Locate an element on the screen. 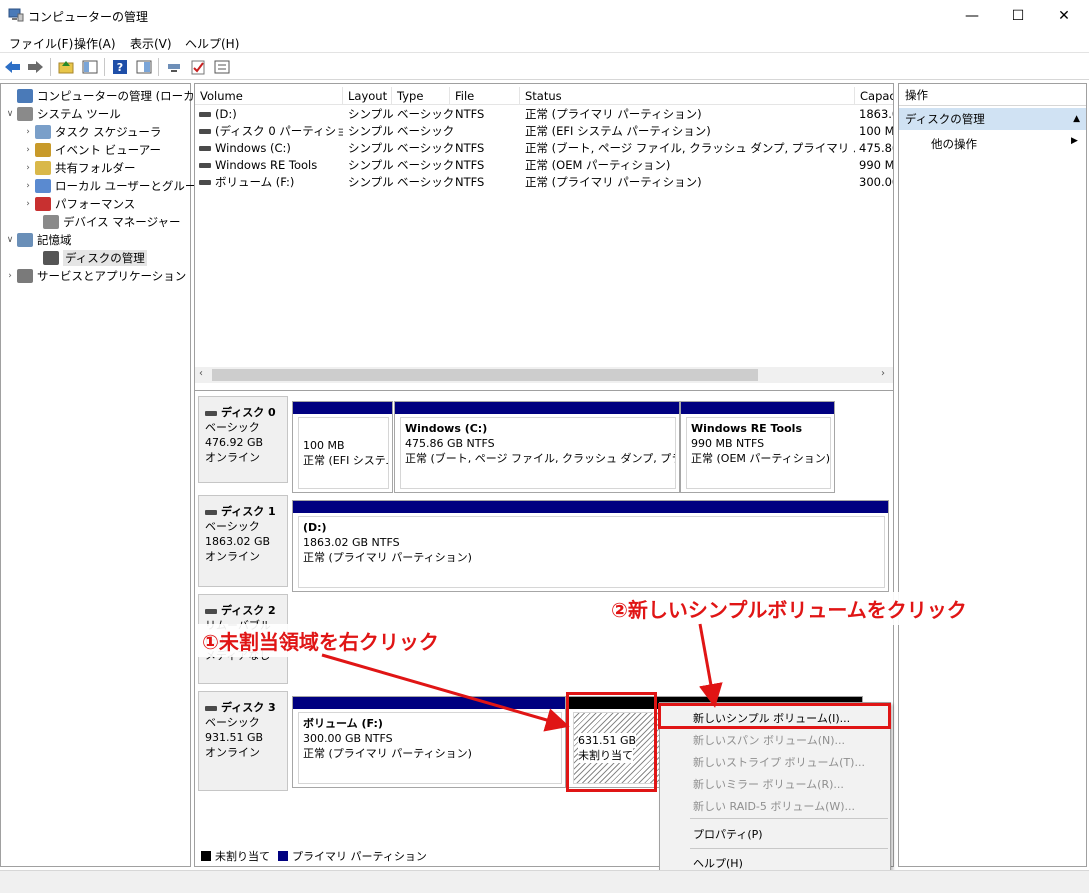 Image resolution: width=1089 pixels, height=893 pixels. properties-pane-icon is located at coordinates (144, 67).